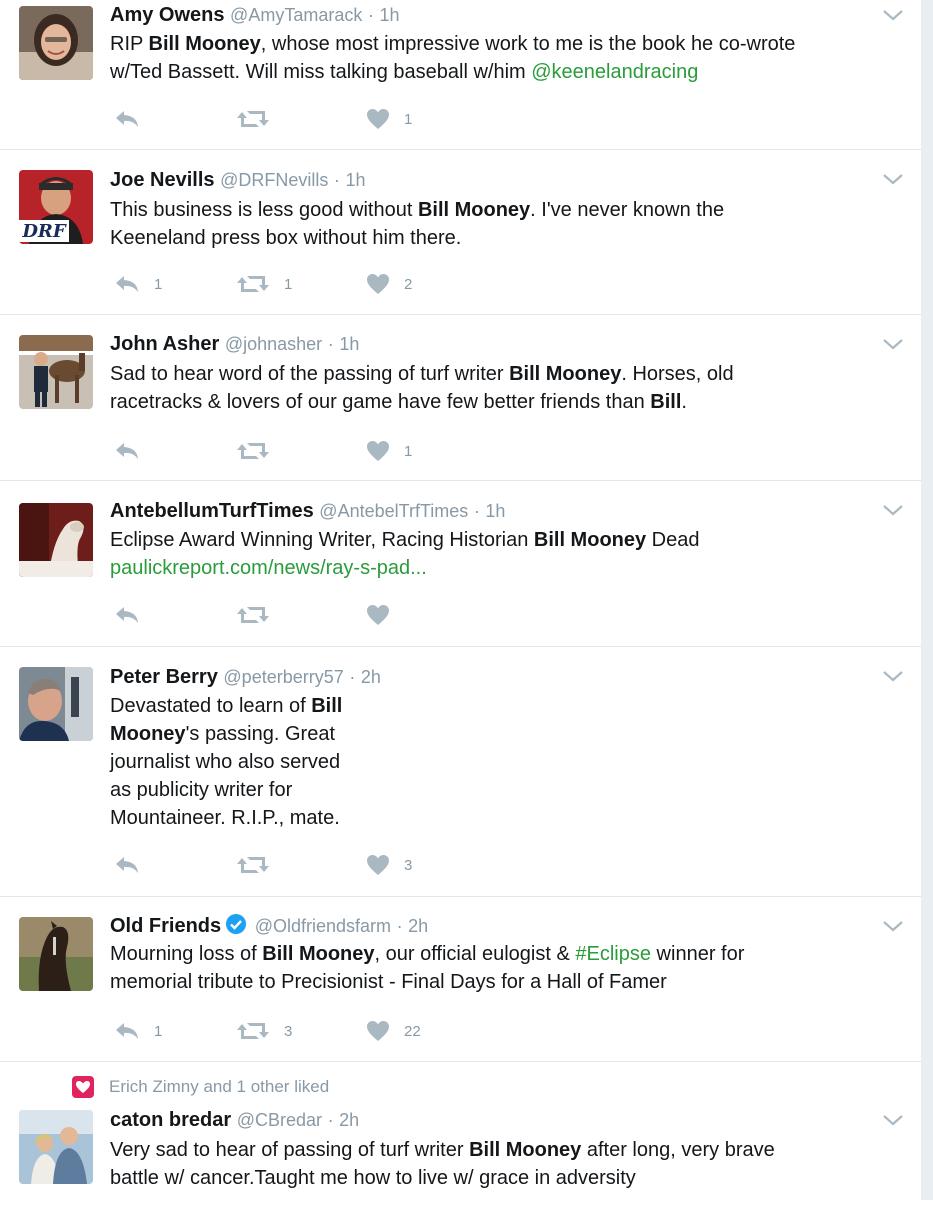  What do you see at coordinates (393, 511) in the screenshot?
I see `handle: @AntebelTrfTimes` at bounding box center [393, 511].